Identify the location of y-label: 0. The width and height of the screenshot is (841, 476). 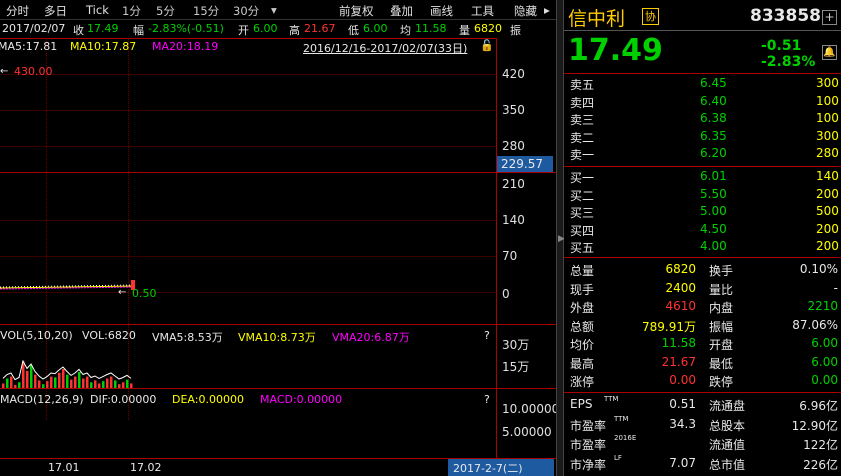
(506, 294).